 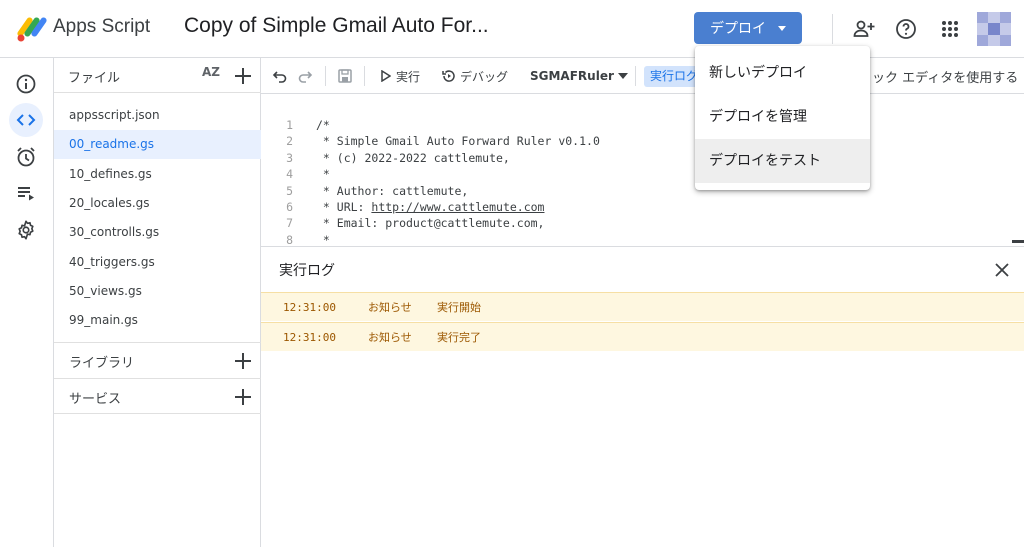 I want to click on file-item-50-views-gs: 50_views.gs, so click(x=157, y=291).